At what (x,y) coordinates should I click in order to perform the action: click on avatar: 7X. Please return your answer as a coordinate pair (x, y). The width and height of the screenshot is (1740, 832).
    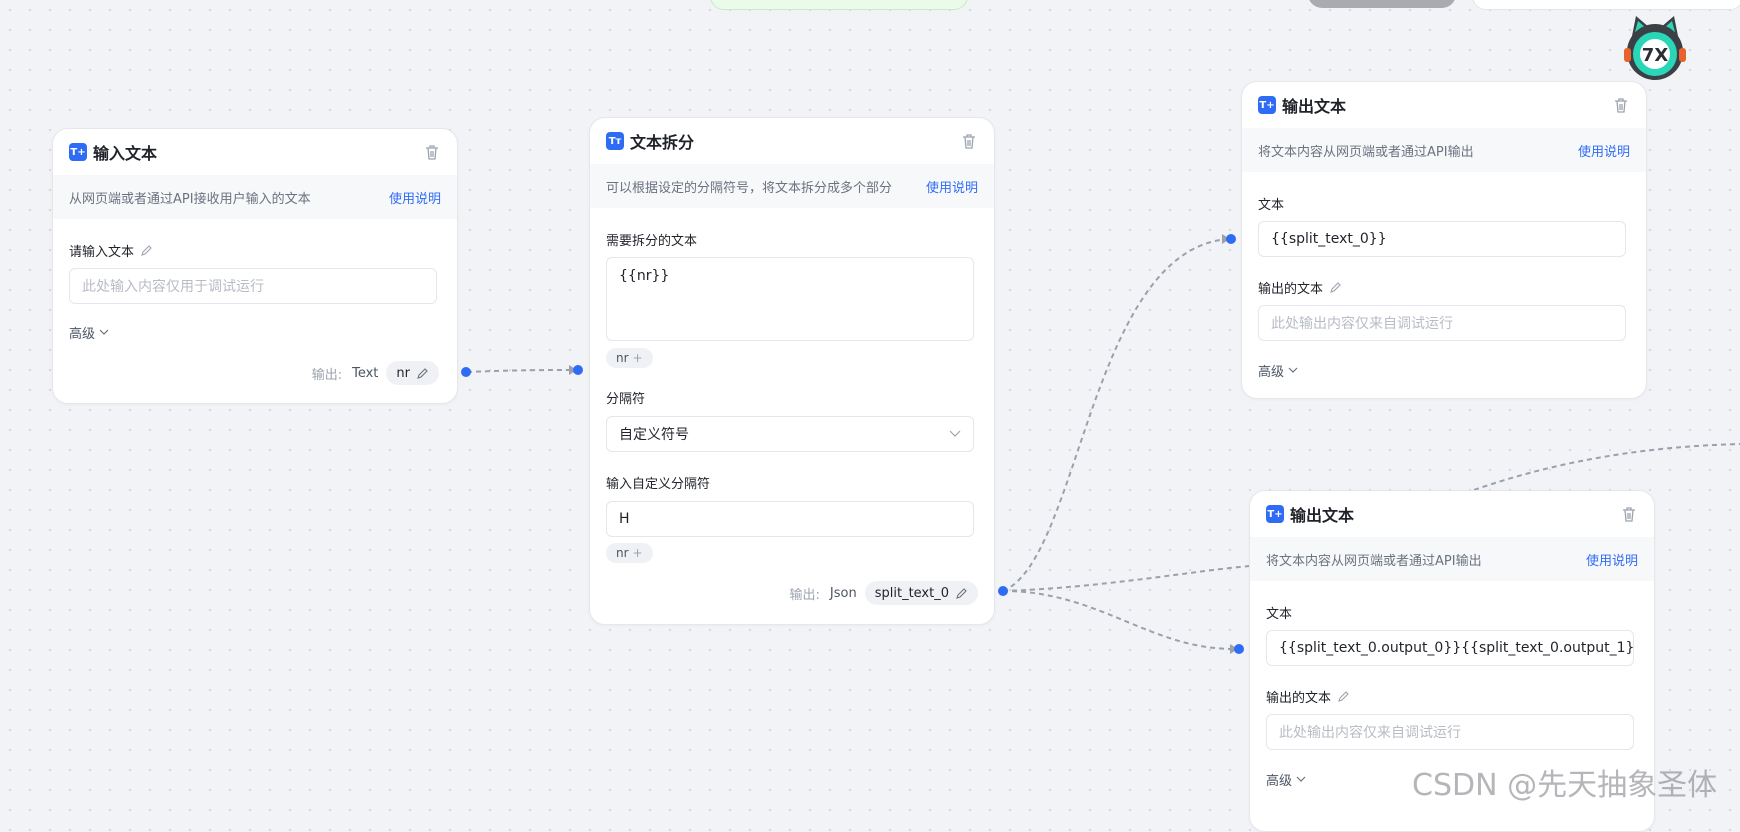
    Looking at the image, I should click on (1655, 47).